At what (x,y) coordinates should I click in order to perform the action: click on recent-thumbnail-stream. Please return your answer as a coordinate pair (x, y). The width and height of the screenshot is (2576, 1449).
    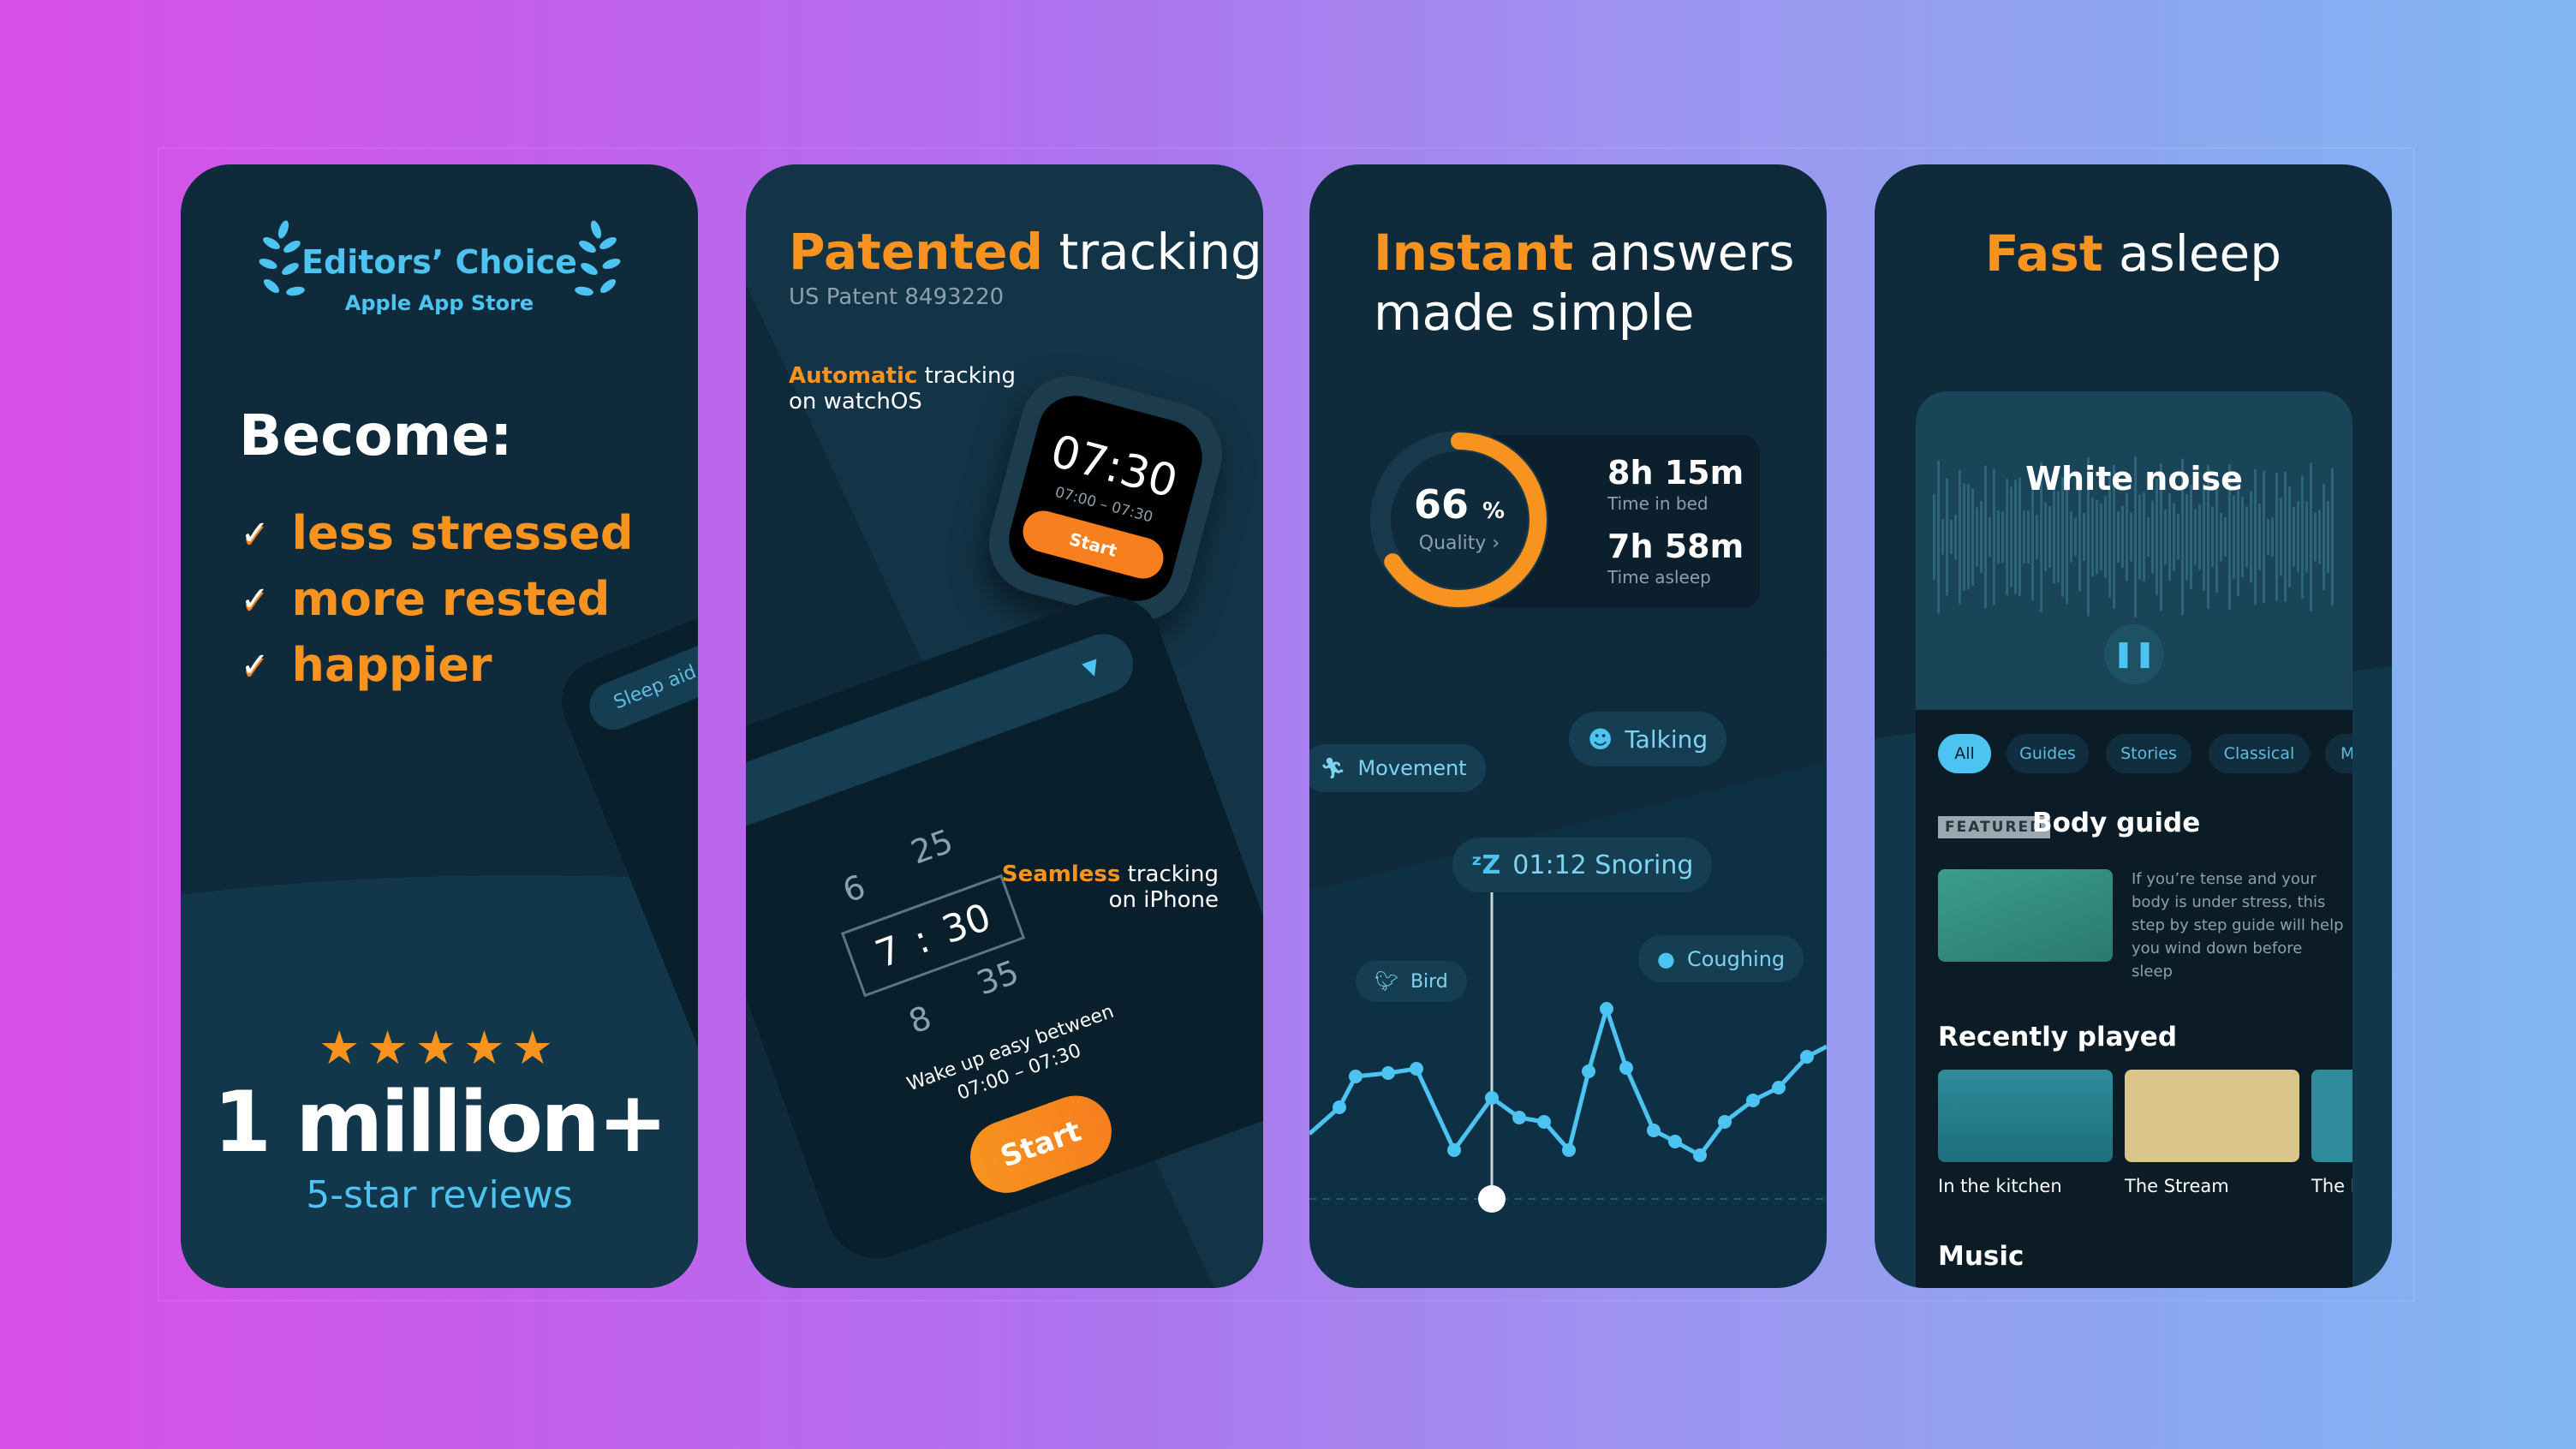
    Looking at the image, I should click on (2212, 1116).